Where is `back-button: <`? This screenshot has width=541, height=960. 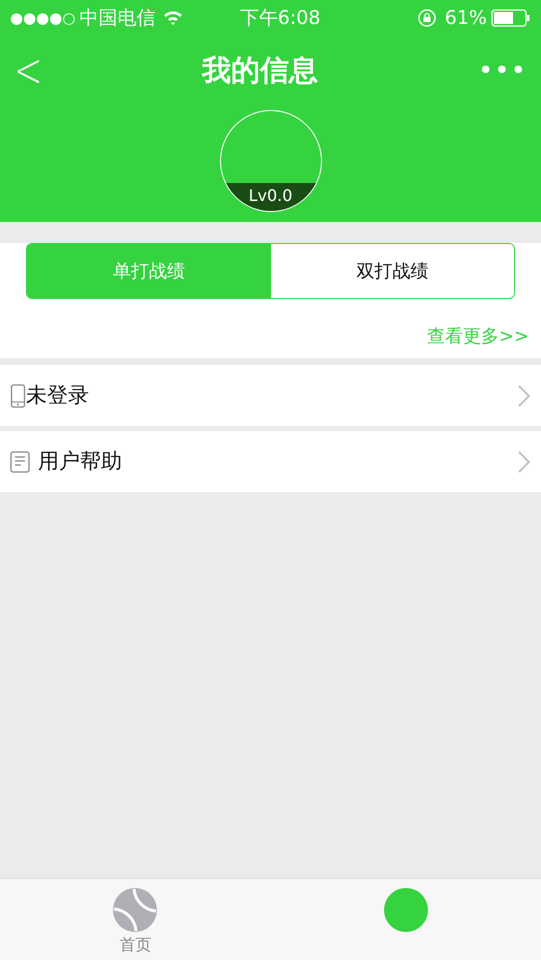 back-button: < is located at coordinates (28, 71).